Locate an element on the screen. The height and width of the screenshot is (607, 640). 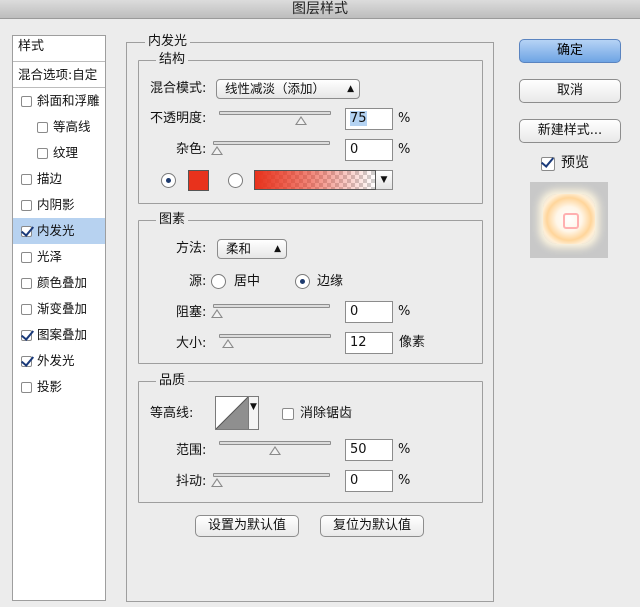
style-item: 图案叠加 is located at coordinates (59, 335).